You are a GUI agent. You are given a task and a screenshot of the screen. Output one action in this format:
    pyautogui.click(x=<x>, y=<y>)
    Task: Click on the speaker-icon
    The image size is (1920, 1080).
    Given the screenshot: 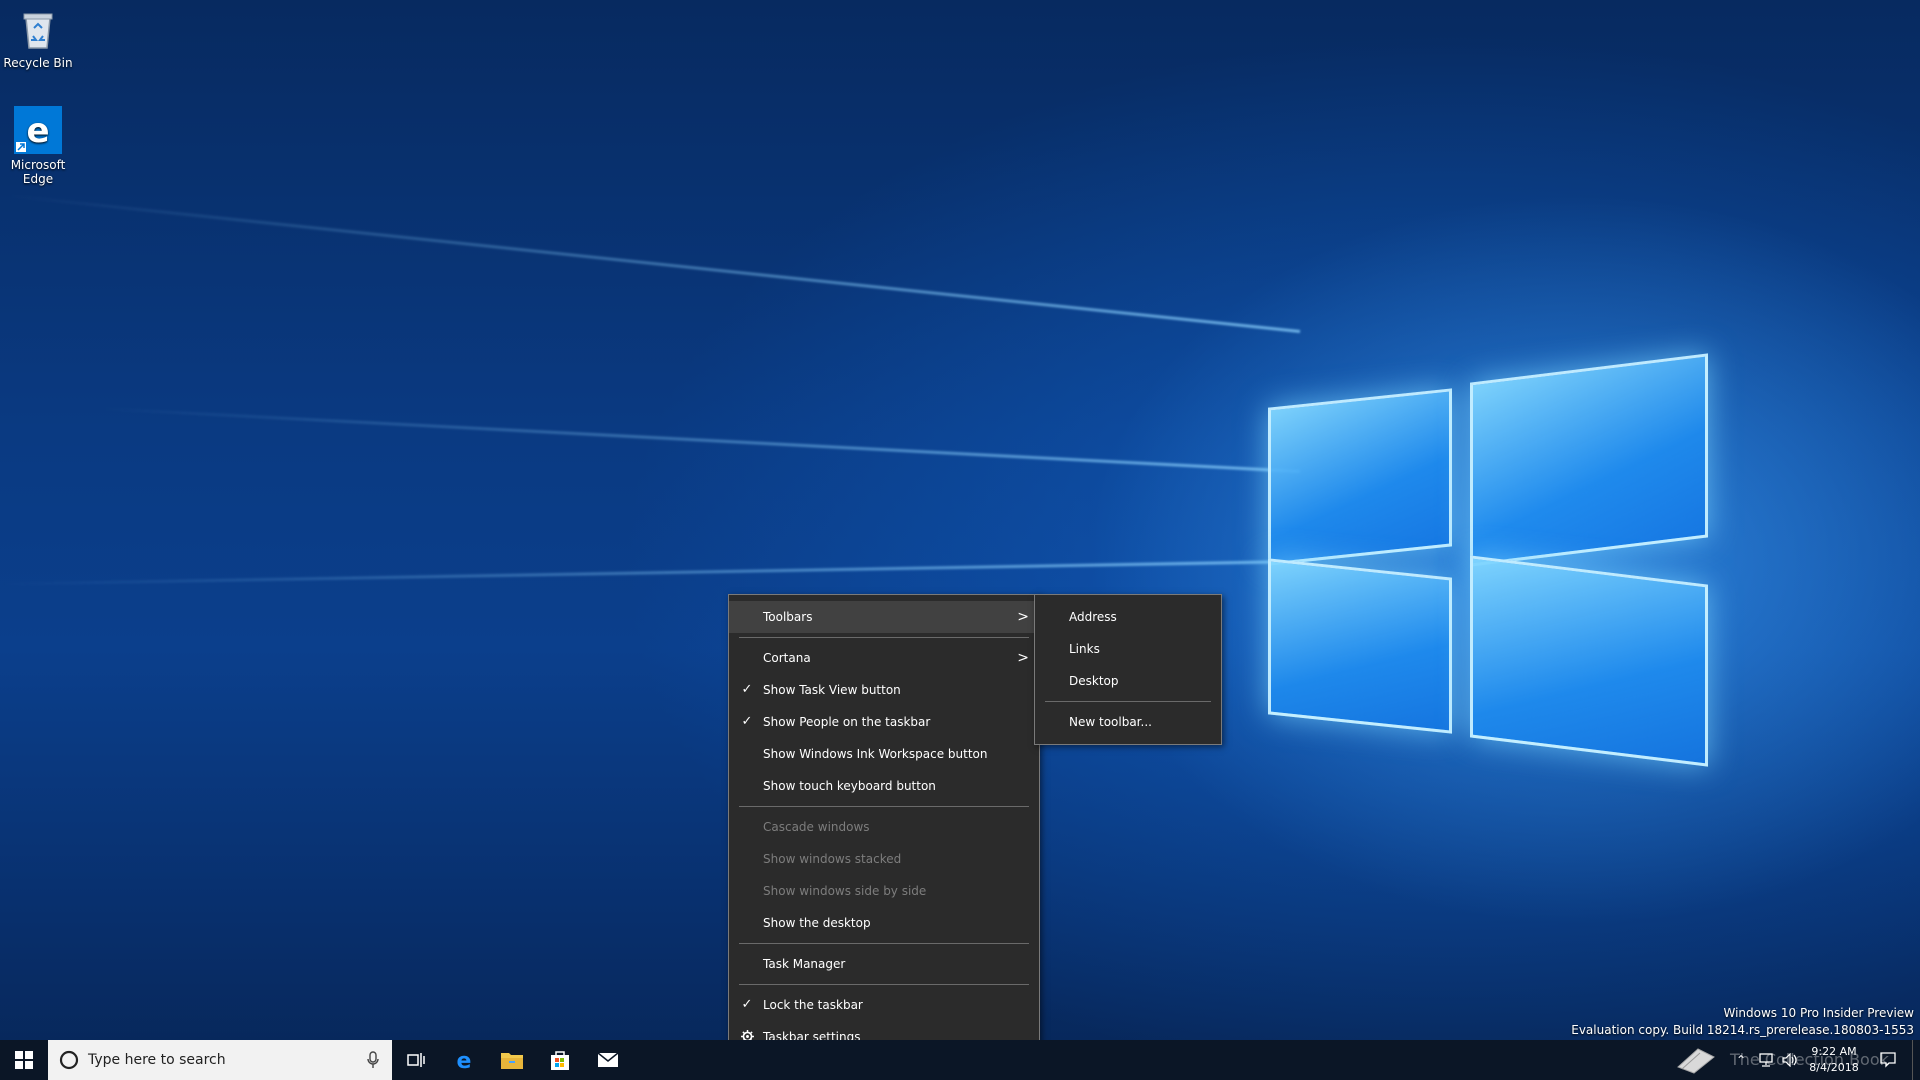 What is the action you would take?
    pyautogui.click(x=1789, y=1060)
    